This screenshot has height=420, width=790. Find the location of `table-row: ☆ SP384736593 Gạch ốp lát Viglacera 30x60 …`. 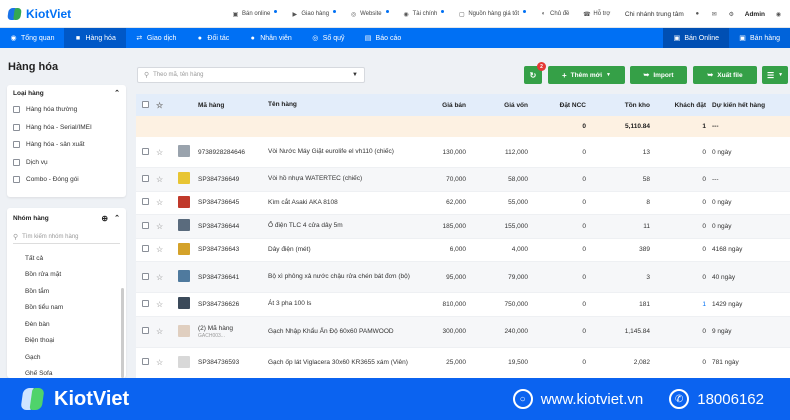

table-row: ☆ SP384736593 Gạch ốp lát Viglacera 30x60 … is located at coordinates (463, 363).